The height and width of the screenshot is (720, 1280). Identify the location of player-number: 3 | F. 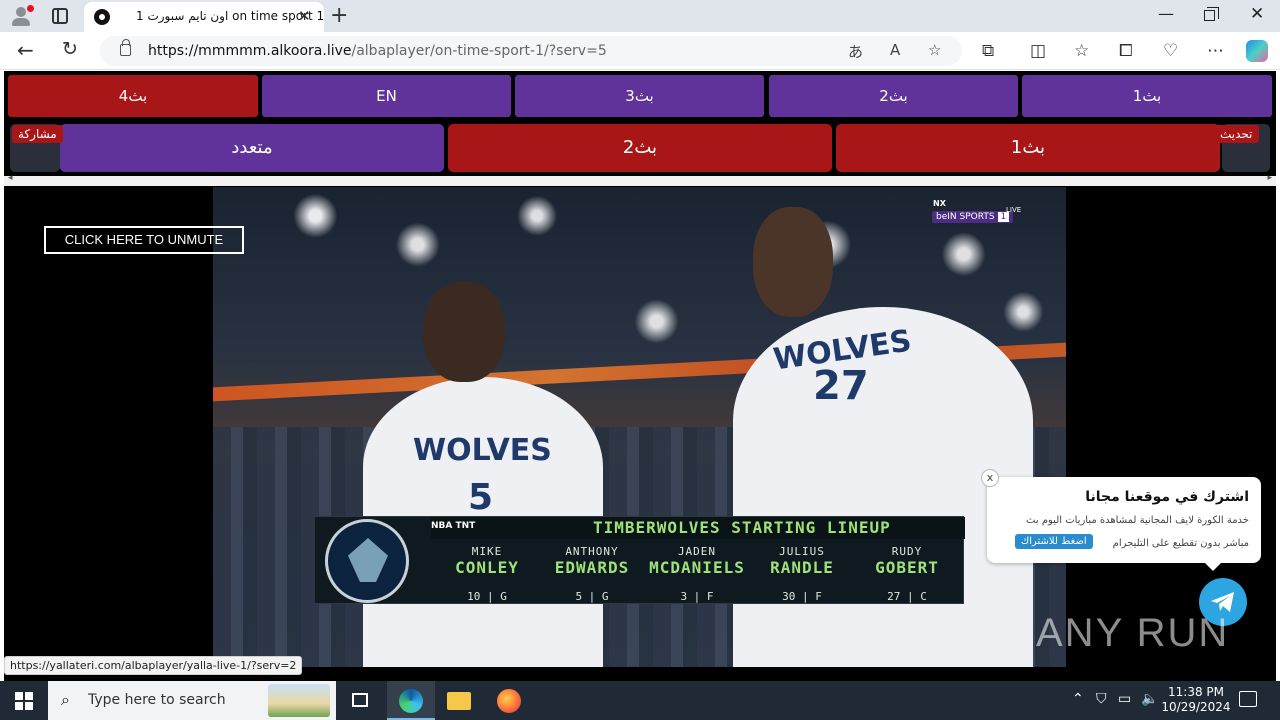
(697, 596).